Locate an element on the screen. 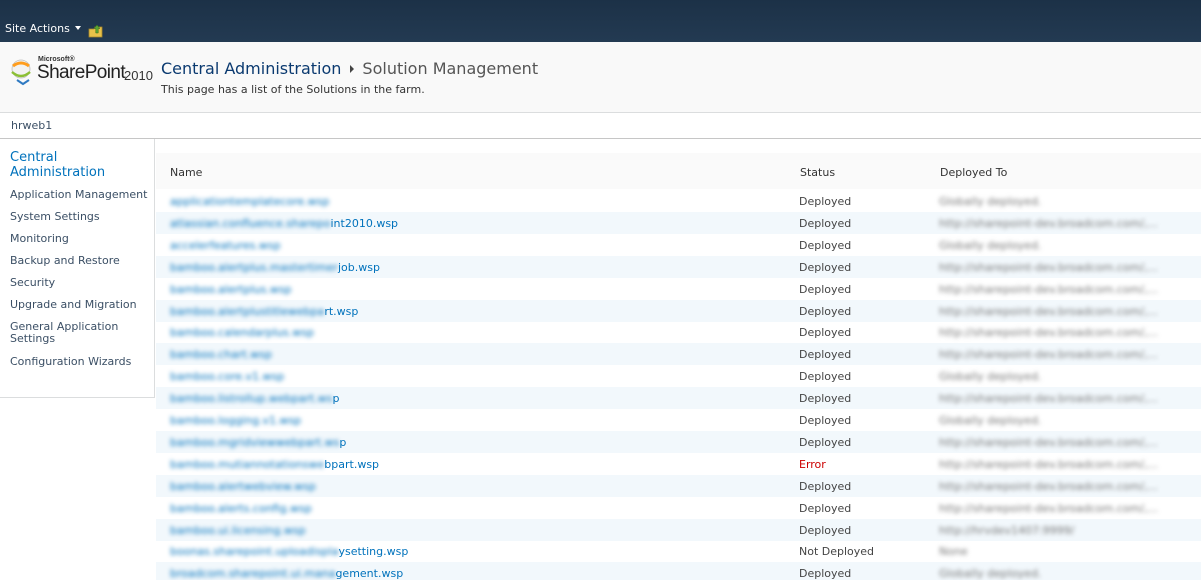 The height and width of the screenshot is (580, 1201). sidebar-item-backup-and-restore: Backup and Restore is located at coordinates (81, 261).